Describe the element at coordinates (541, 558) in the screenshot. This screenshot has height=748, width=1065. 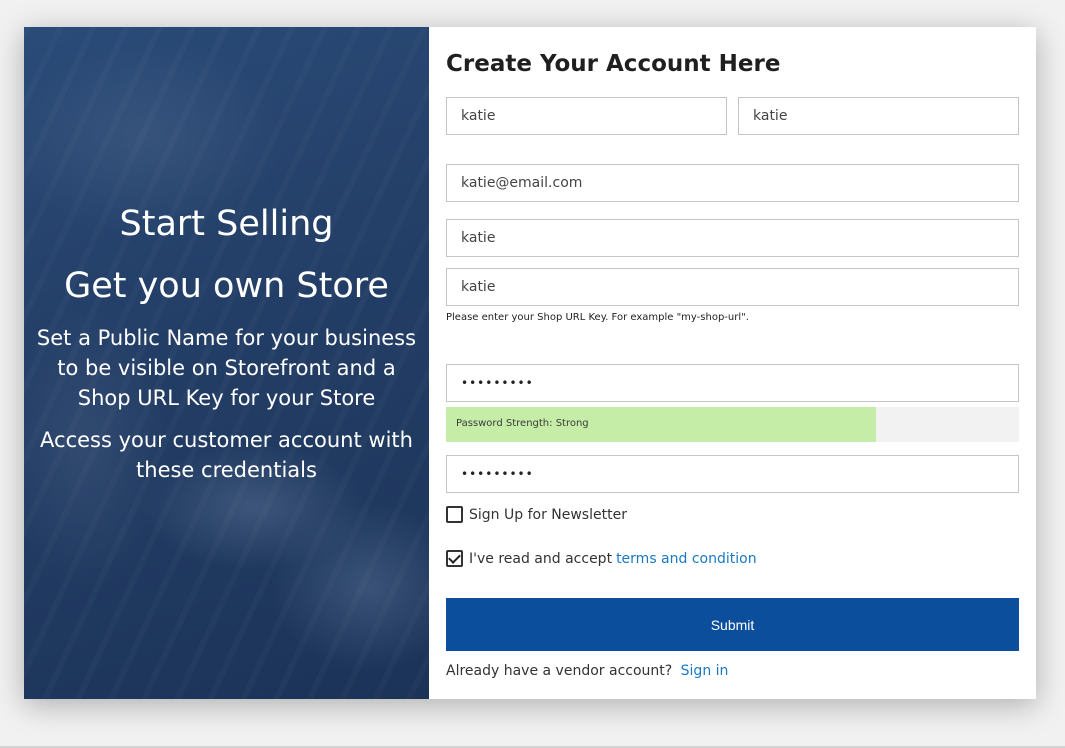
I see `terms-label: I've read and accept` at that location.